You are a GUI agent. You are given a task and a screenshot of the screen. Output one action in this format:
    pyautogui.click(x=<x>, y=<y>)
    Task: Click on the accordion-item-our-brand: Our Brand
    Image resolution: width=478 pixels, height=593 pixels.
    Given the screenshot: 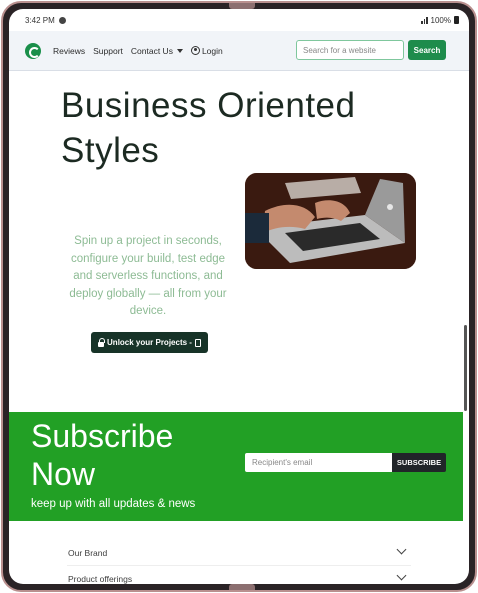 What is the action you would take?
    pyautogui.click(x=239, y=553)
    